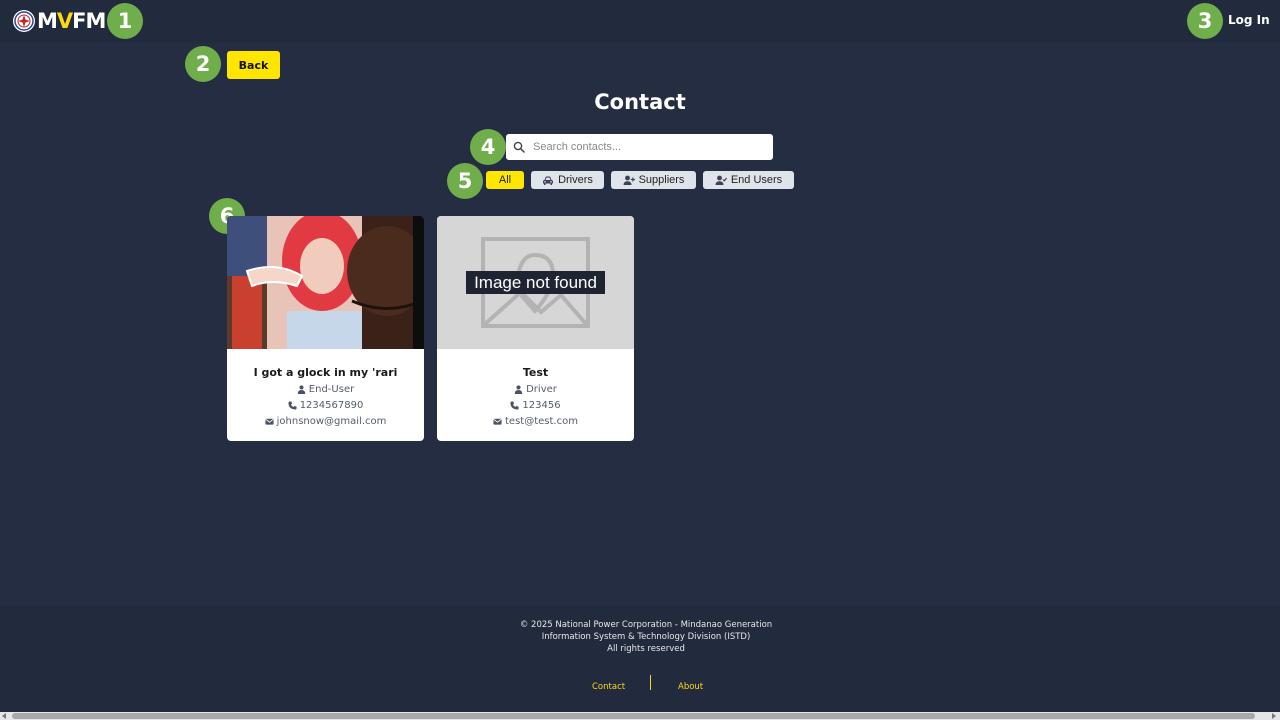 The image size is (1280, 720). I want to click on top-navbar: MVFM Log In, so click(640, 21).